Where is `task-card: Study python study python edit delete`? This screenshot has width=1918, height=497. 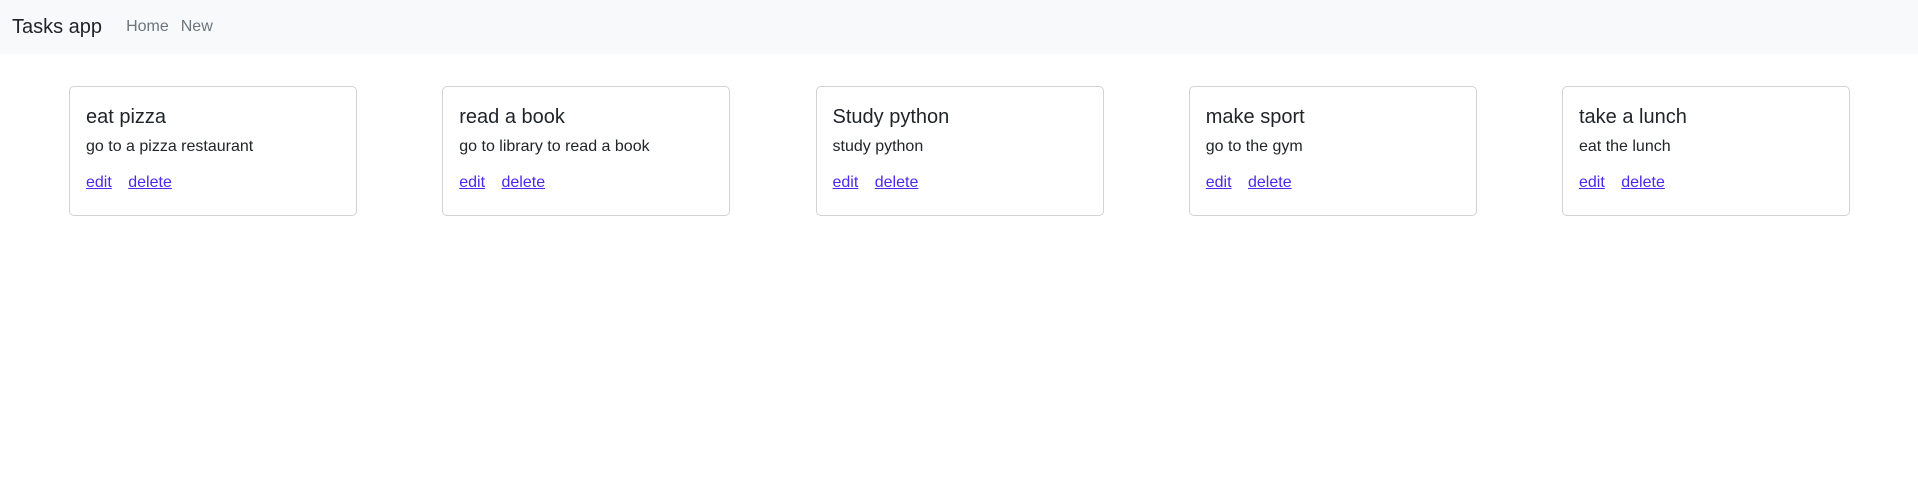 task-card: Study python study python edit delete is located at coordinates (959, 151).